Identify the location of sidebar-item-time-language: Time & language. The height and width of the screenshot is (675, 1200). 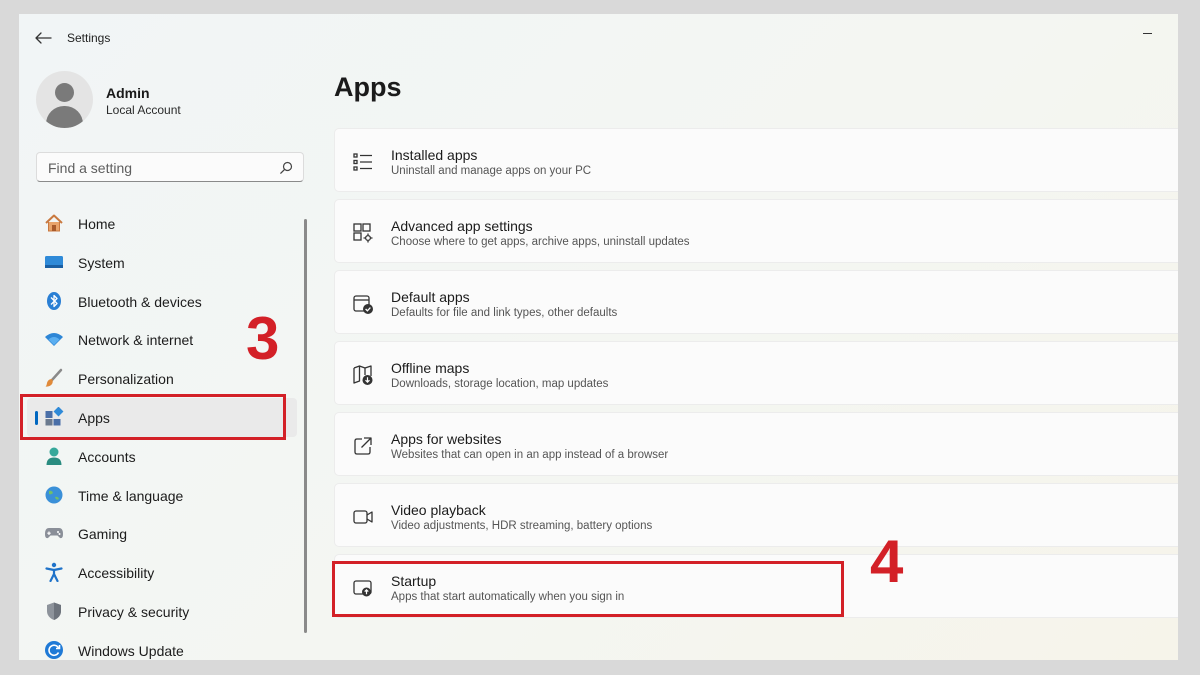
(162, 495).